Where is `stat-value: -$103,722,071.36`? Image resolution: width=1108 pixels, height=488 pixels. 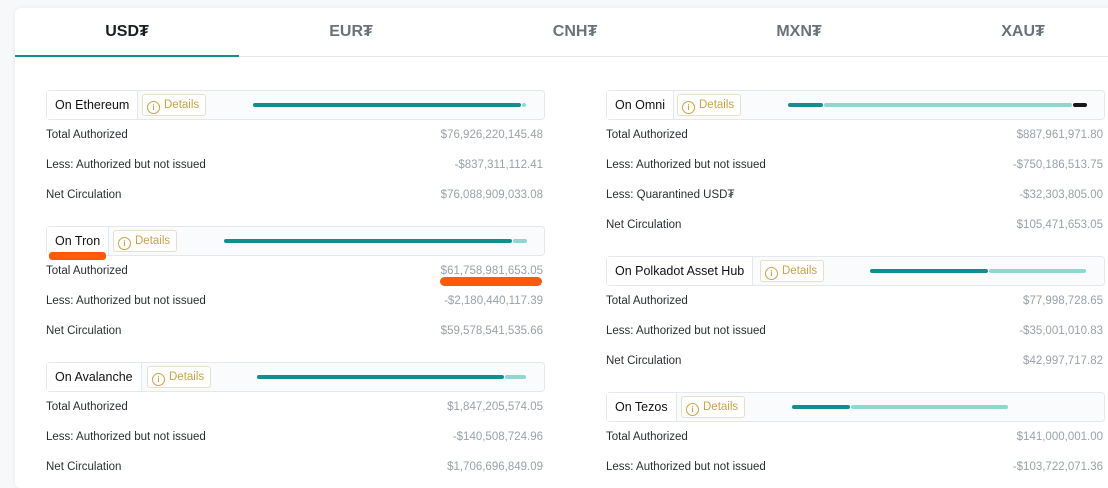 stat-value: -$103,722,071.36 is located at coordinates (1057, 467).